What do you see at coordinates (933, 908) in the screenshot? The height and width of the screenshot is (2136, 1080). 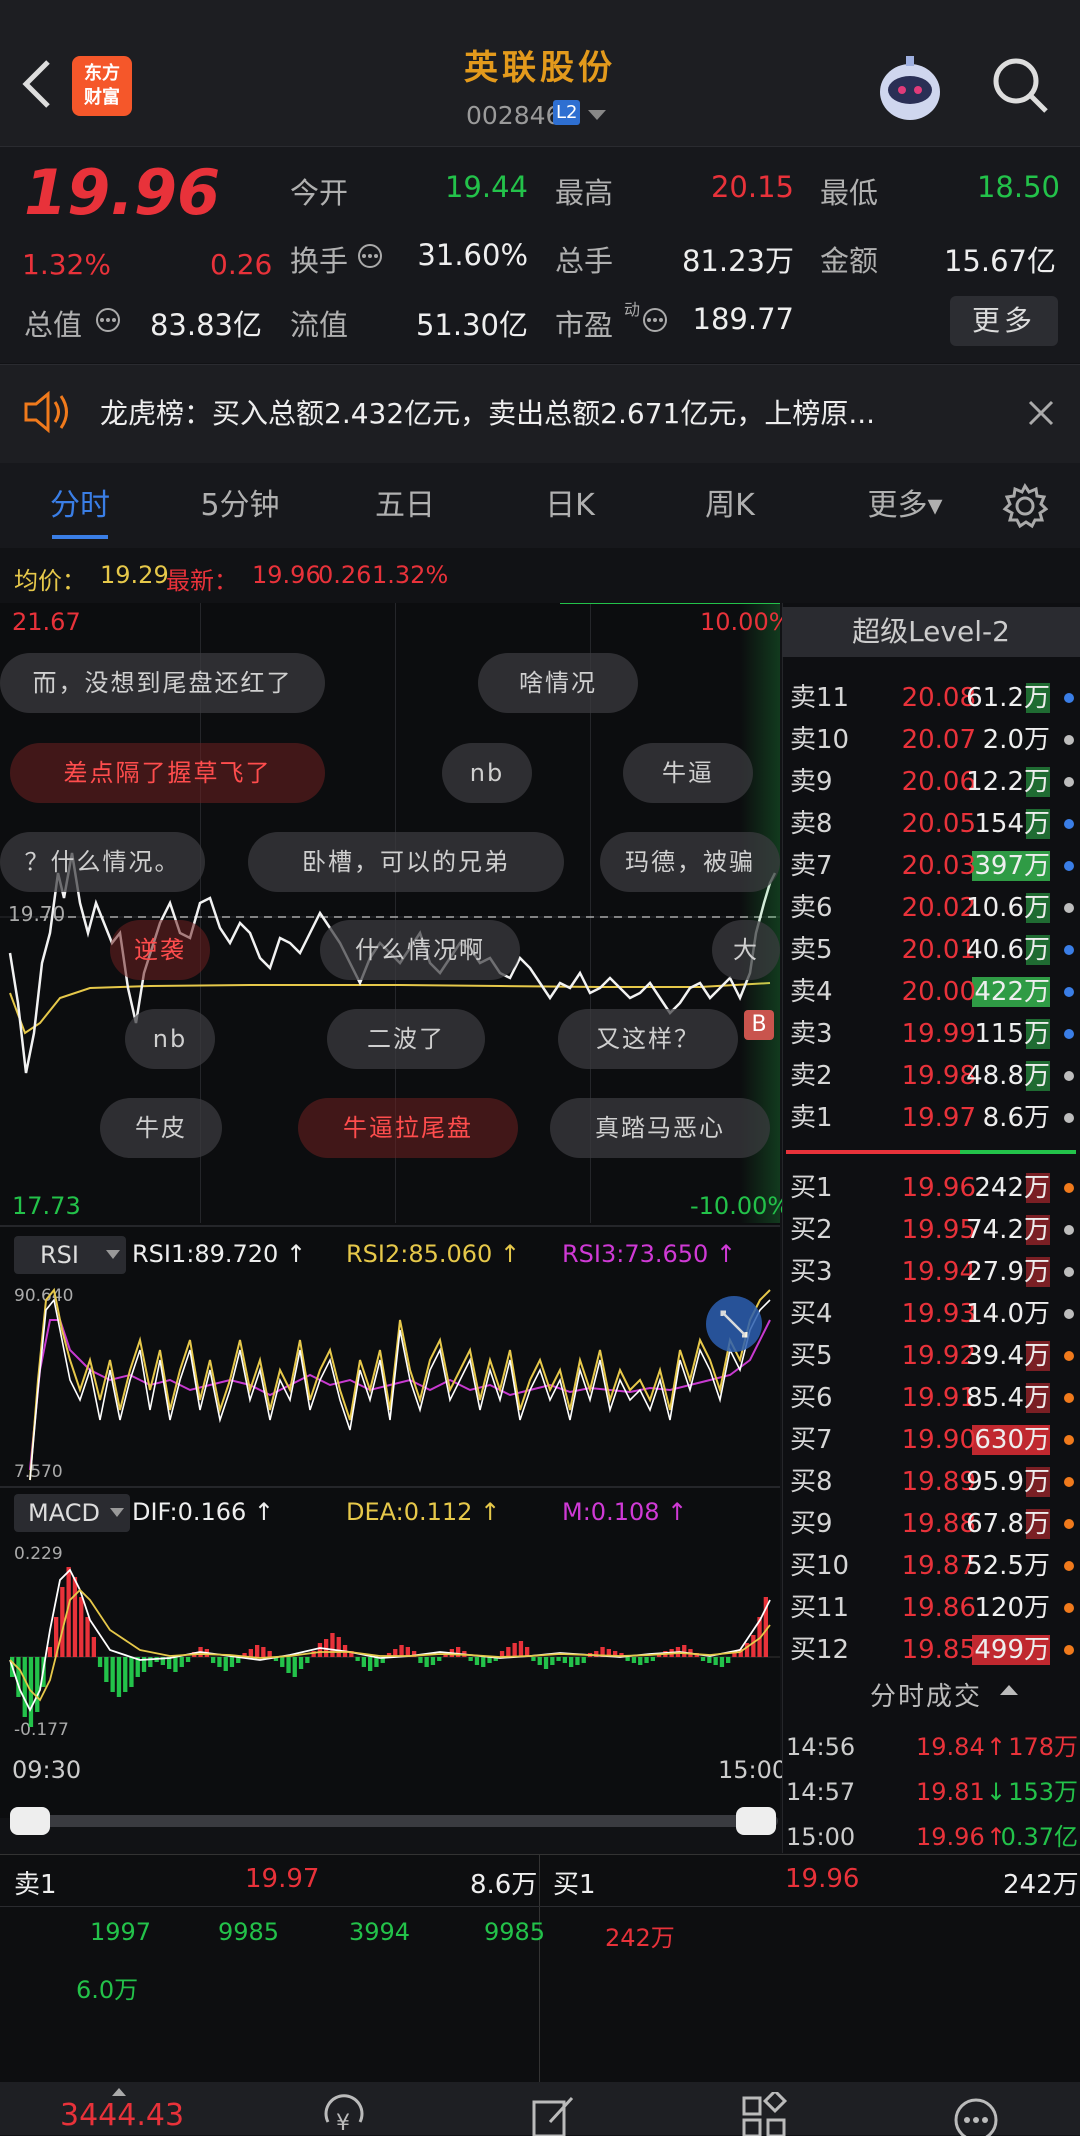 I see `sell-level-row: 卖6 20.02 10.6万` at bounding box center [933, 908].